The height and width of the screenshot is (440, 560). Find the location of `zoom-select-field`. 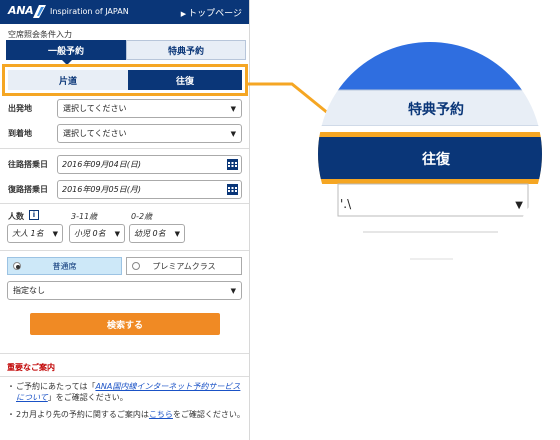

zoom-select-field is located at coordinates (433, 200).